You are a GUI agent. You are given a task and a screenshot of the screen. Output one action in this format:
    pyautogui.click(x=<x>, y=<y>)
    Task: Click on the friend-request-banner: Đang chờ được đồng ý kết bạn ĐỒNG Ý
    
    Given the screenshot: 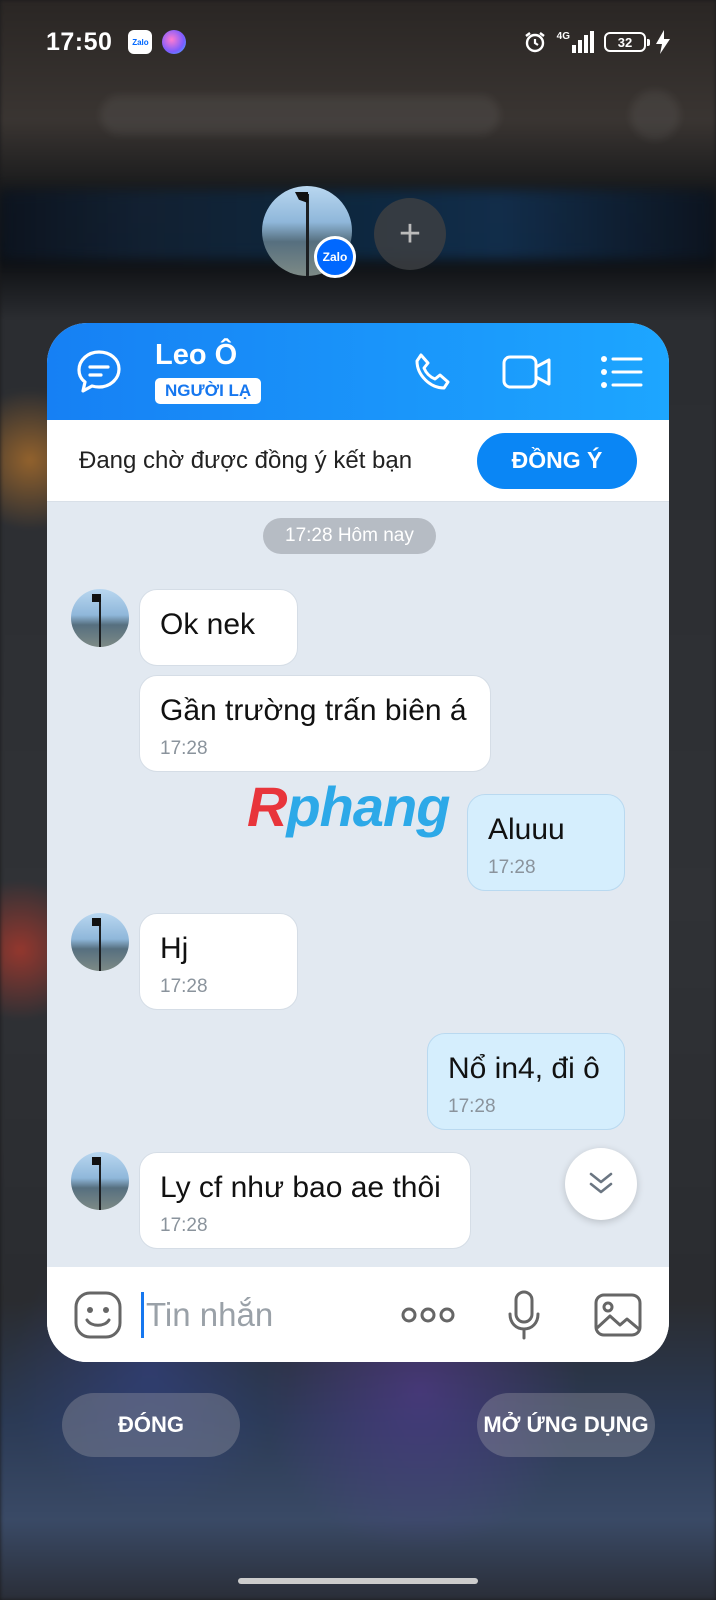 What is the action you would take?
    pyautogui.click(x=358, y=461)
    